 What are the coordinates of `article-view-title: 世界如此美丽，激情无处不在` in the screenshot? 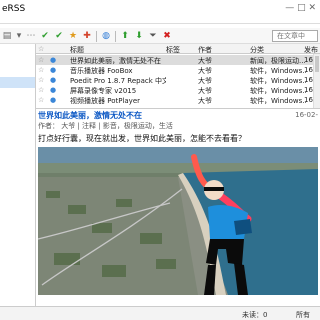 It's located at (90, 115).